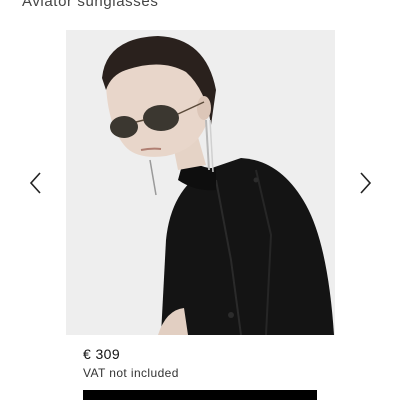 Image resolution: width=400 pixels, height=400 pixels. I want to click on chevron-left-icon, so click(35, 183).